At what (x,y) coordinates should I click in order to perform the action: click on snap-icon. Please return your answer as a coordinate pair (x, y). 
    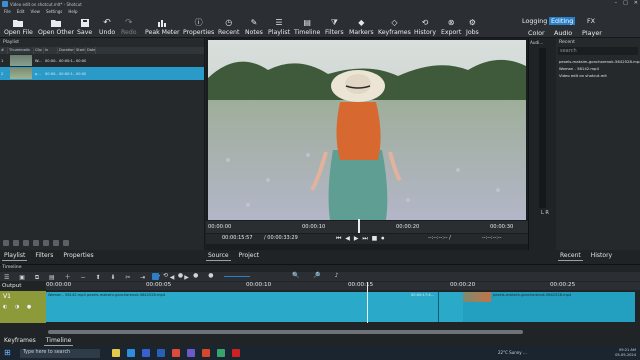
    Looking at the image, I should click on (155, 276).